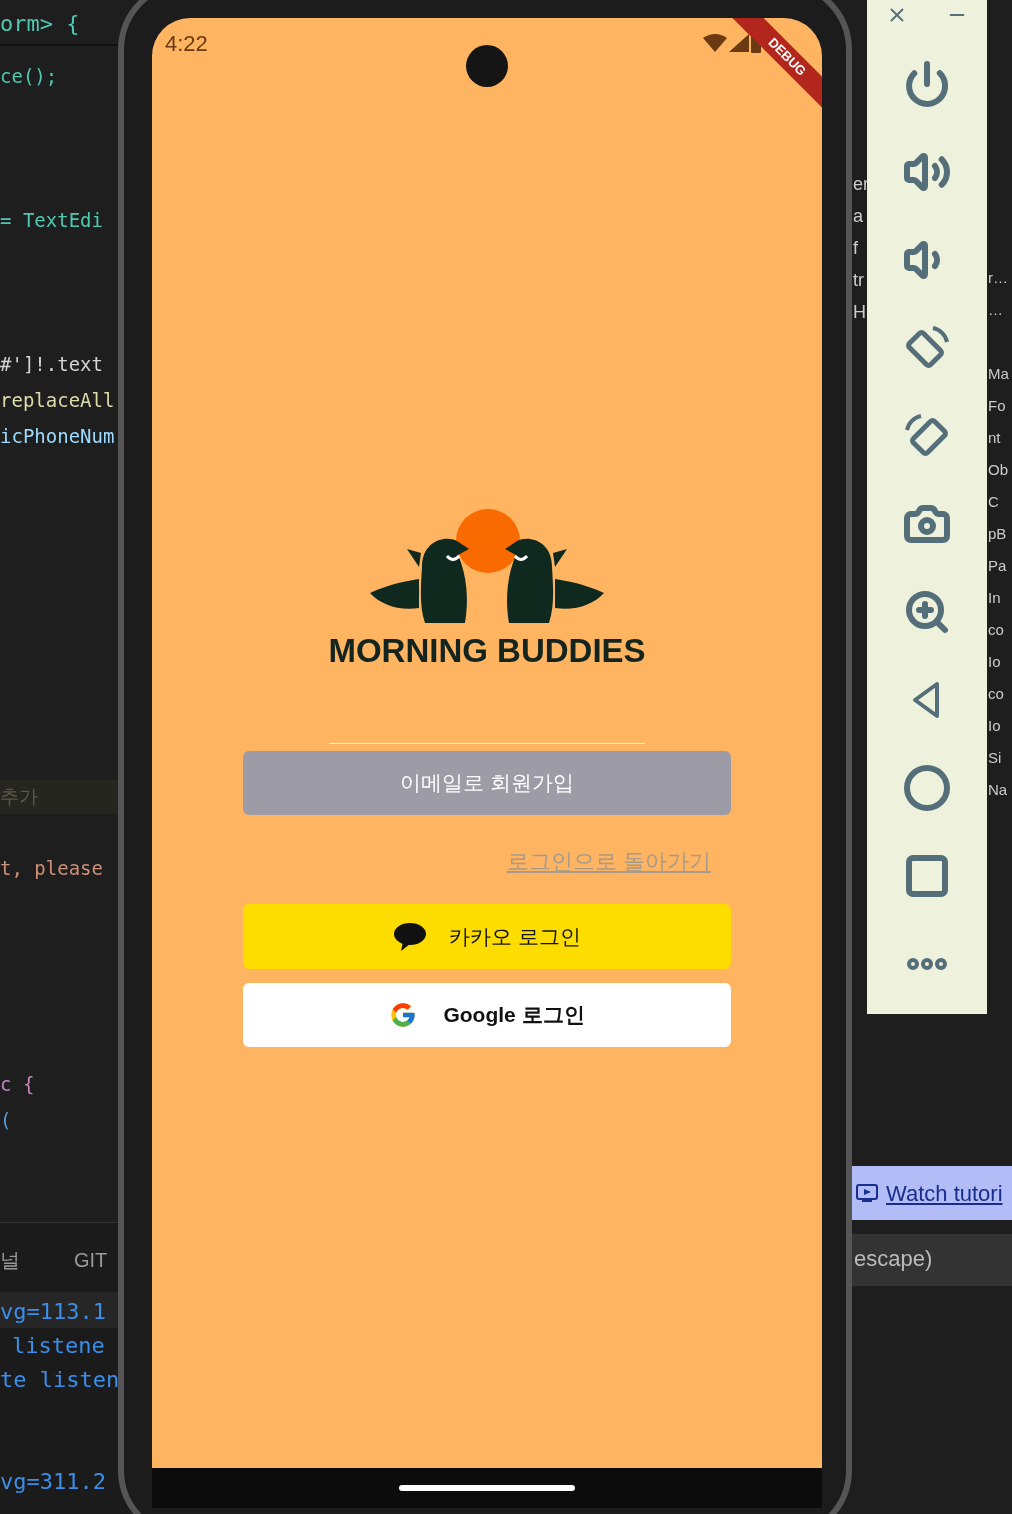  What do you see at coordinates (861, 184) in the screenshot?
I see `background-text: er` at bounding box center [861, 184].